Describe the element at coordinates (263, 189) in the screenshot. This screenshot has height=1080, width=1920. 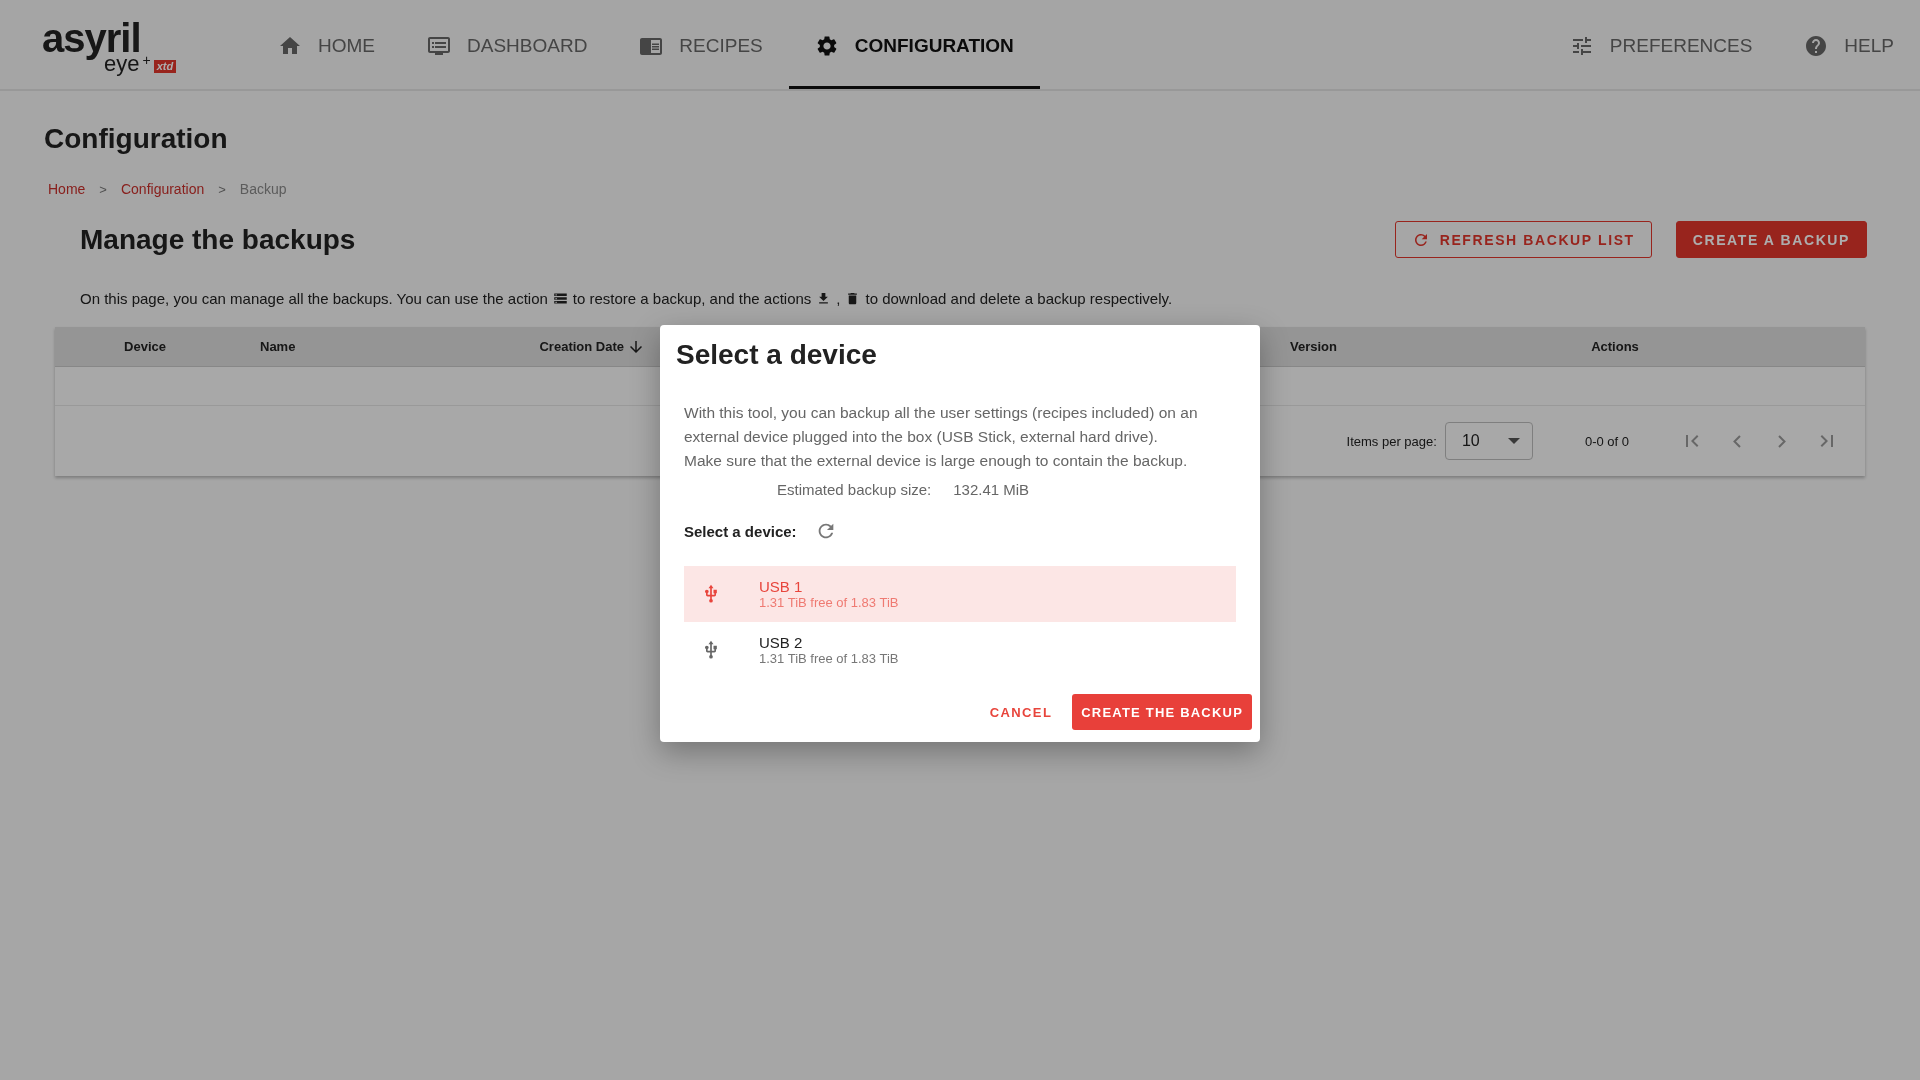
I see `breadcrumb-current: Backup` at that location.